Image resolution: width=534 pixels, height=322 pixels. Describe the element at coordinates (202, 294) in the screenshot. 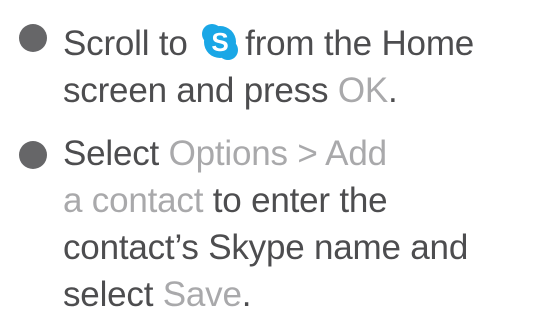

I see `menu-term-save: Save` at that location.